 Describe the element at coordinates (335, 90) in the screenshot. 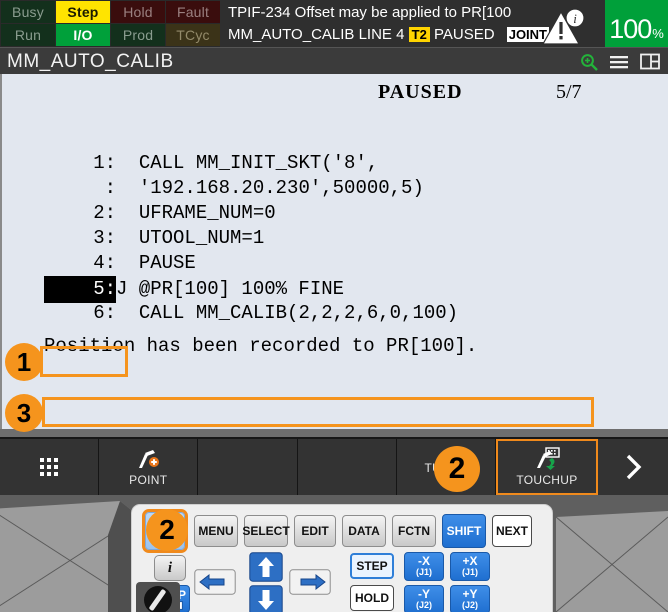

I see `program-header: PAUSED 5/7` at that location.